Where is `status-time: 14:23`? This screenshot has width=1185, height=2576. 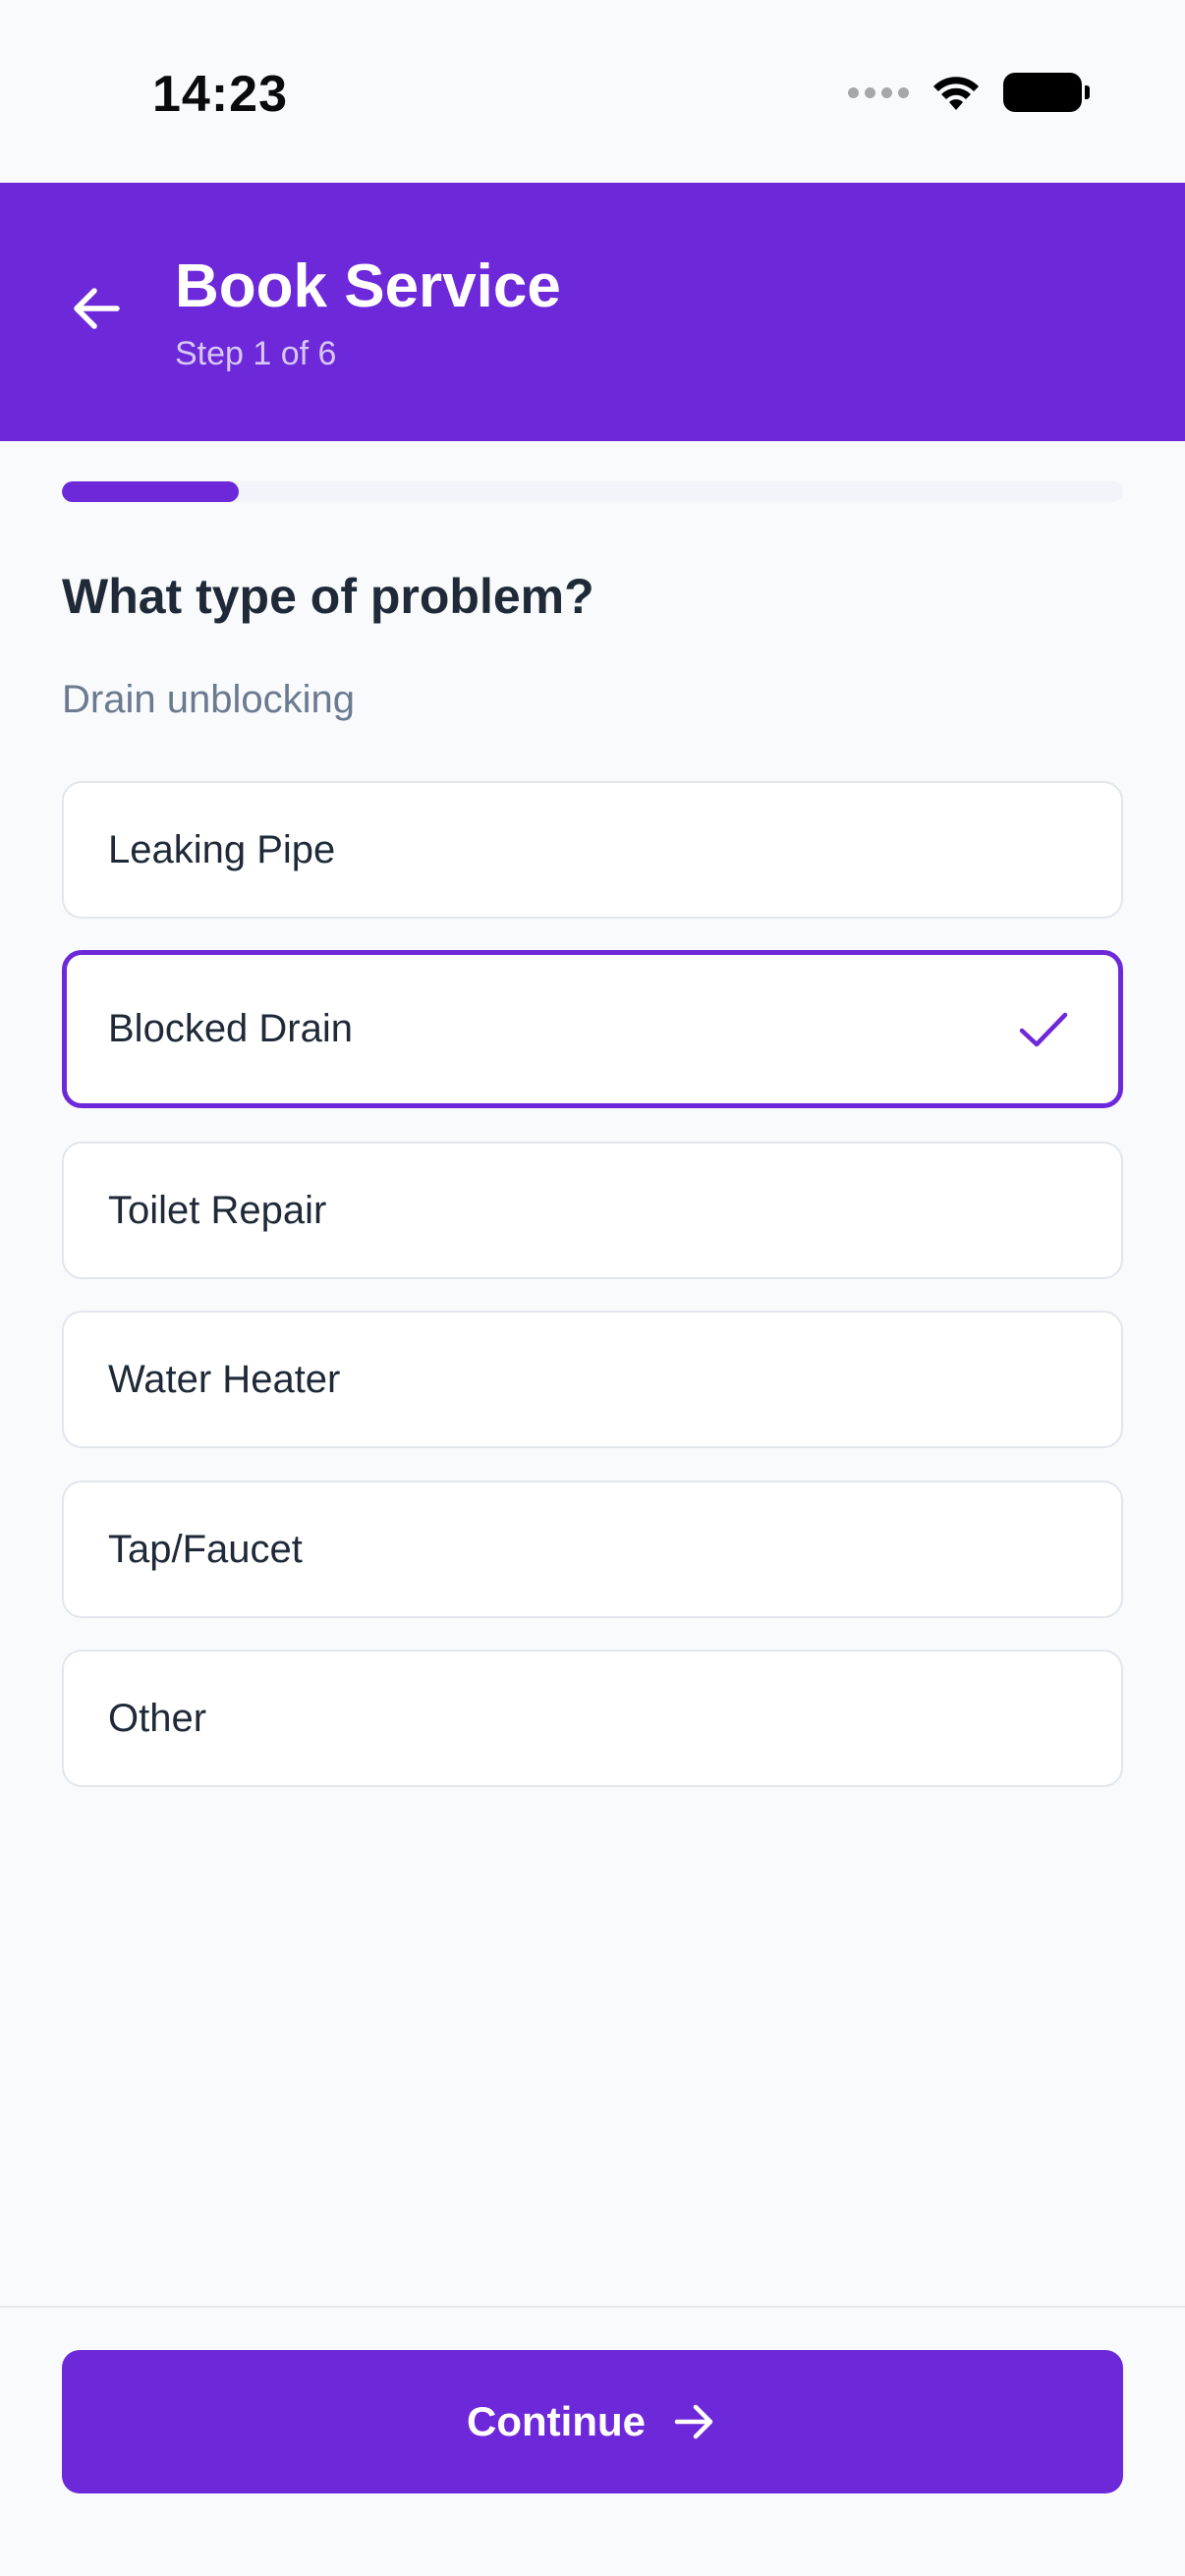
status-time: 14:23 is located at coordinates (220, 94).